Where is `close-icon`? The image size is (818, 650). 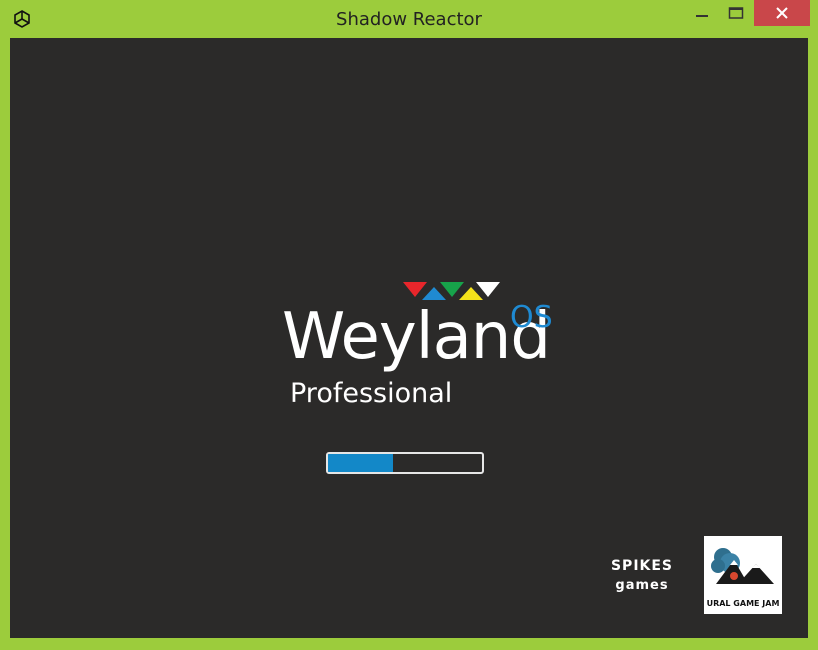
close-icon is located at coordinates (782, 13).